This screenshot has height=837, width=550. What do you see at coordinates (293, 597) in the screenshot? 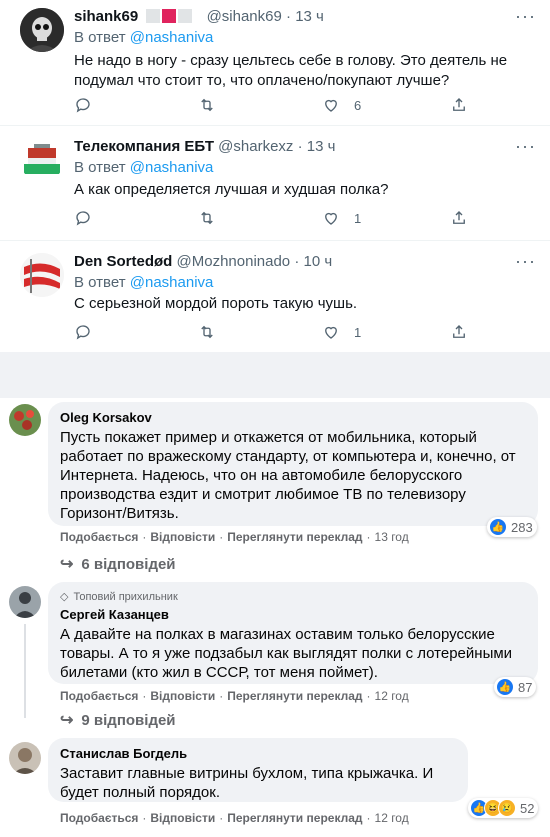
I see `top-fan-badge: ◇ Топовий прихильник` at bounding box center [293, 597].